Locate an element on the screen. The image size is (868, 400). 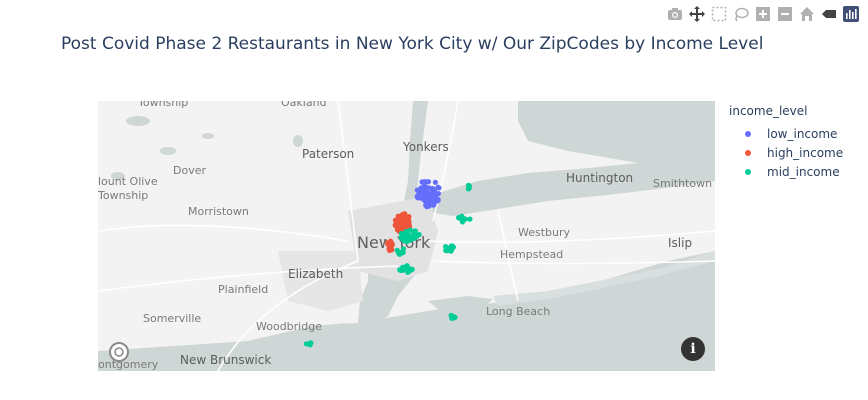
legend-item-high-income: high_income is located at coordinates (786, 152).